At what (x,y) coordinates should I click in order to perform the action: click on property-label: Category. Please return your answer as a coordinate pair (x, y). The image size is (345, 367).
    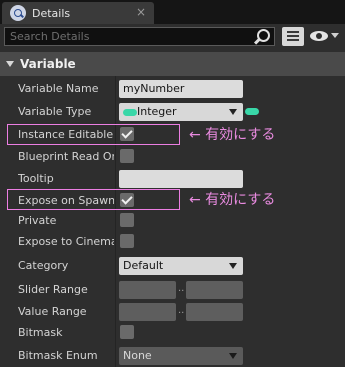
    Looking at the image, I should click on (43, 265).